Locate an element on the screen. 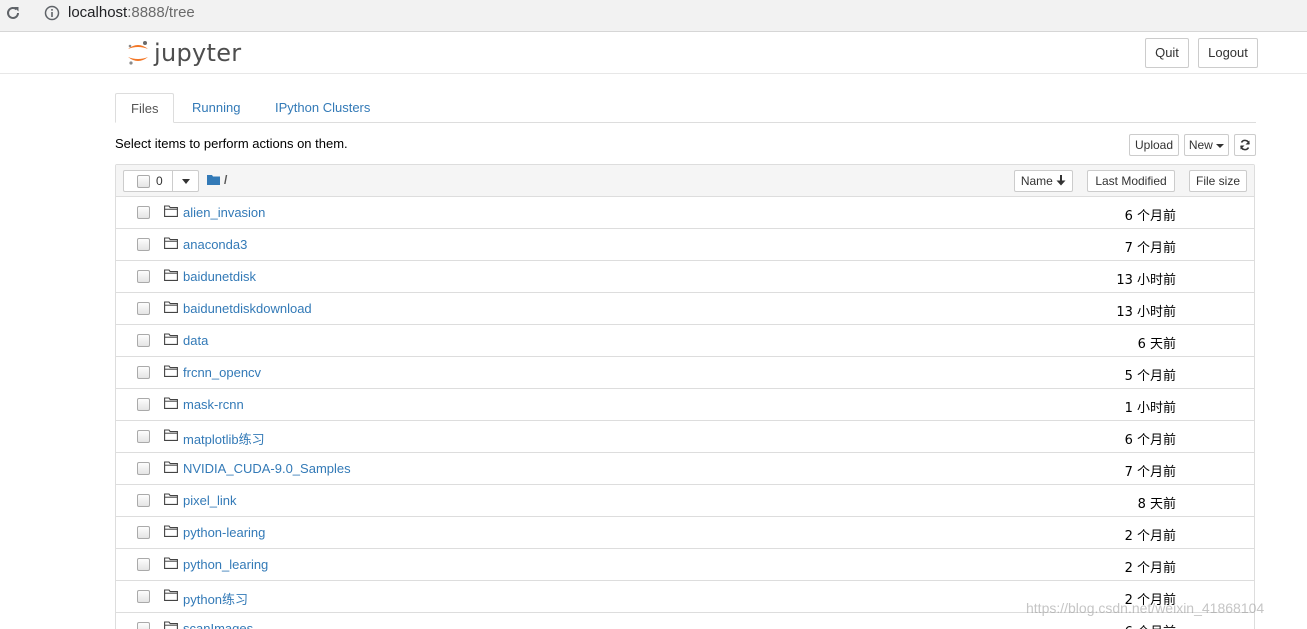 The image size is (1307, 629). file-row: pixel_link 8 天前 is located at coordinates (685, 501).